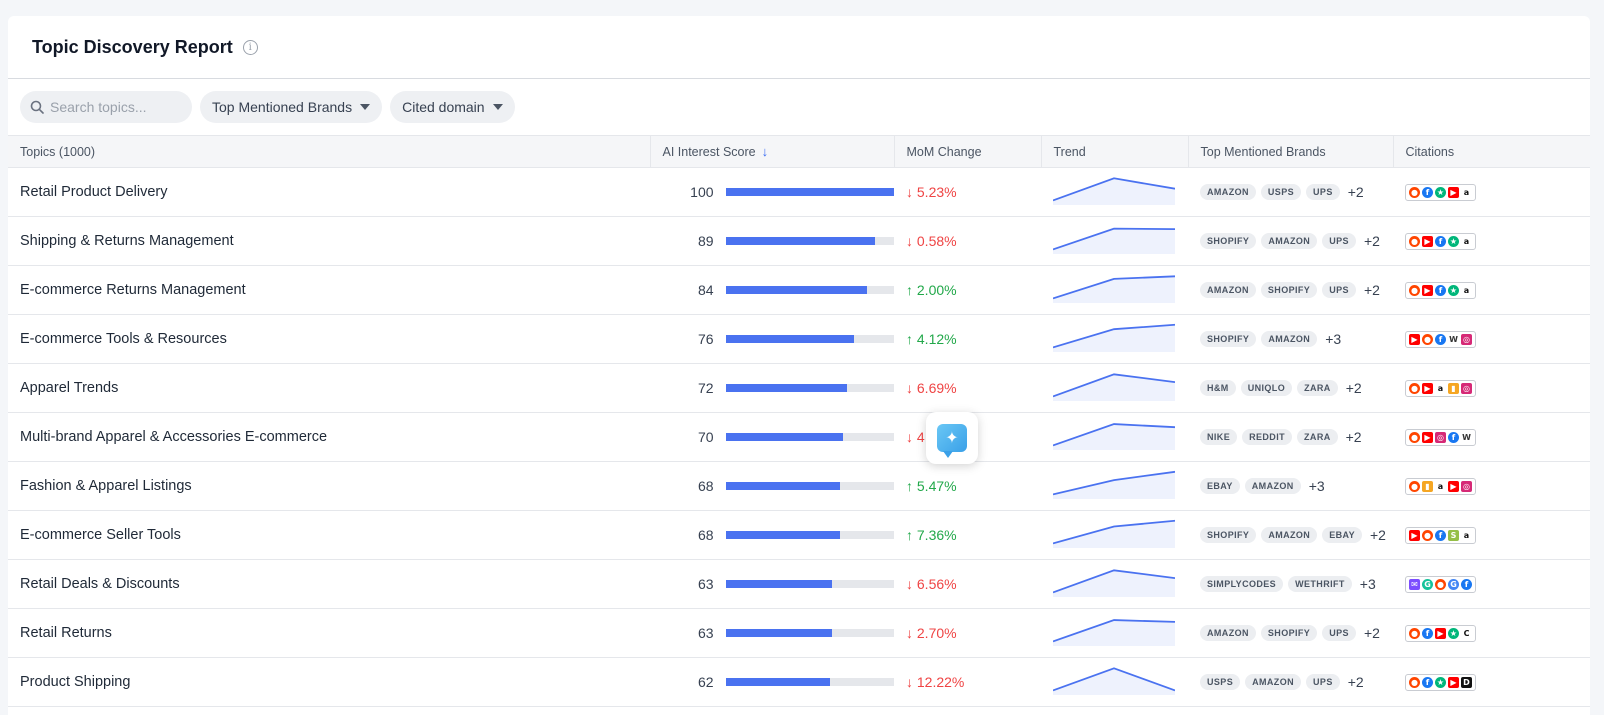 This screenshot has height=715, width=1604. Describe the element at coordinates (1440, 193) in the screenshot. I see `citation-icons: ● f ★ ▶ a` at that location.